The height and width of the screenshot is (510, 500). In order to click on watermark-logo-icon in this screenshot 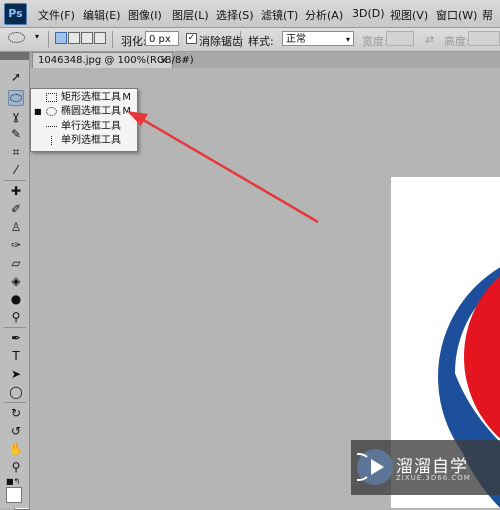, I will do `click(368, 467)`.